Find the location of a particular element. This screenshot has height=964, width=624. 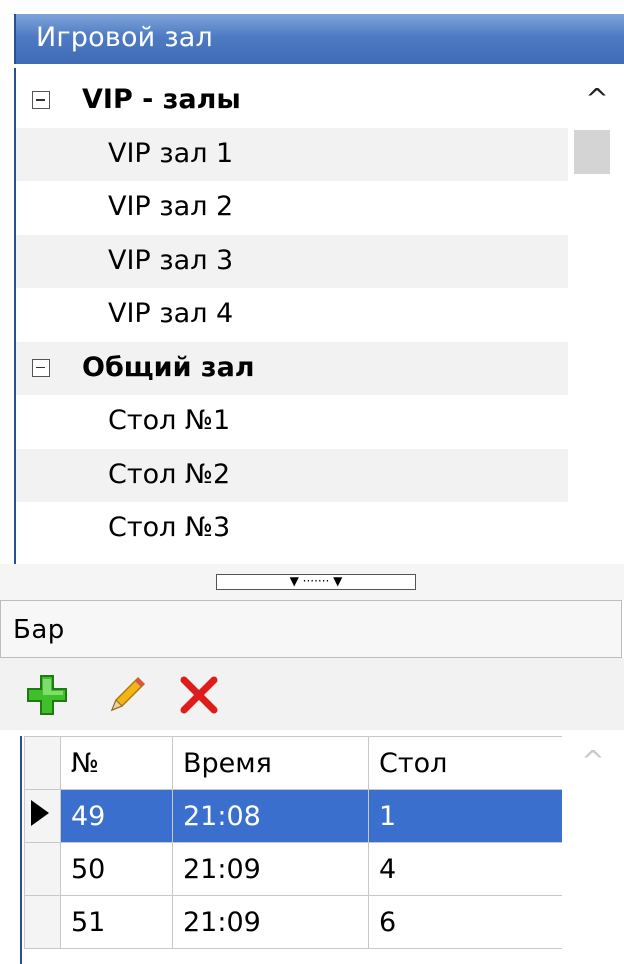

table-row: 50 21:09 4 is located at coordinates (293, 869).